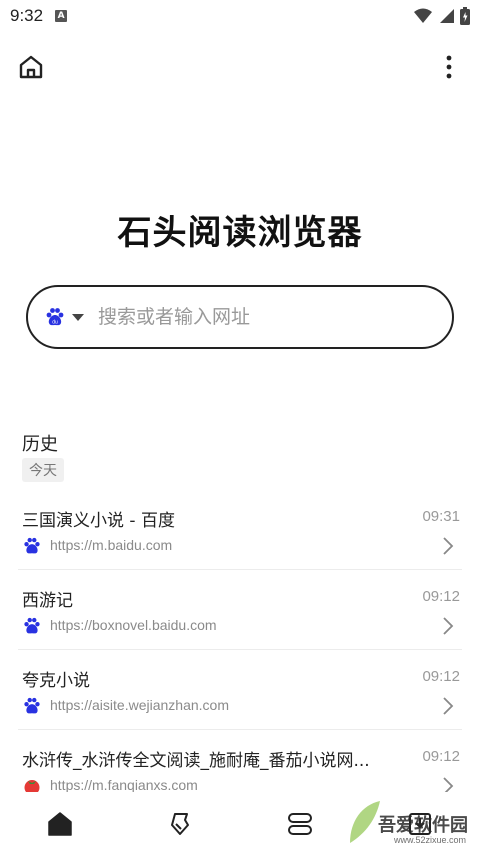 This screenshot has height=855, width=480. Describe the element at coordinates (124, 785) in the screenshot. I see `history-item-url: https://m.fanqianxs.com` at that location.